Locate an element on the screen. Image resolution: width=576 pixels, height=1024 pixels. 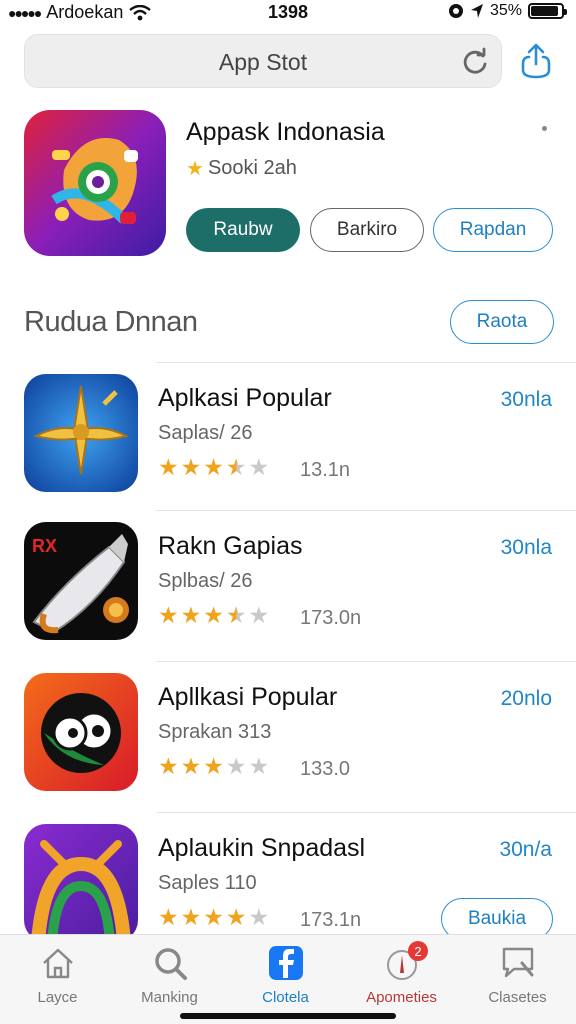
app-icon-rocket: RX is located at coordinates (81, 581).